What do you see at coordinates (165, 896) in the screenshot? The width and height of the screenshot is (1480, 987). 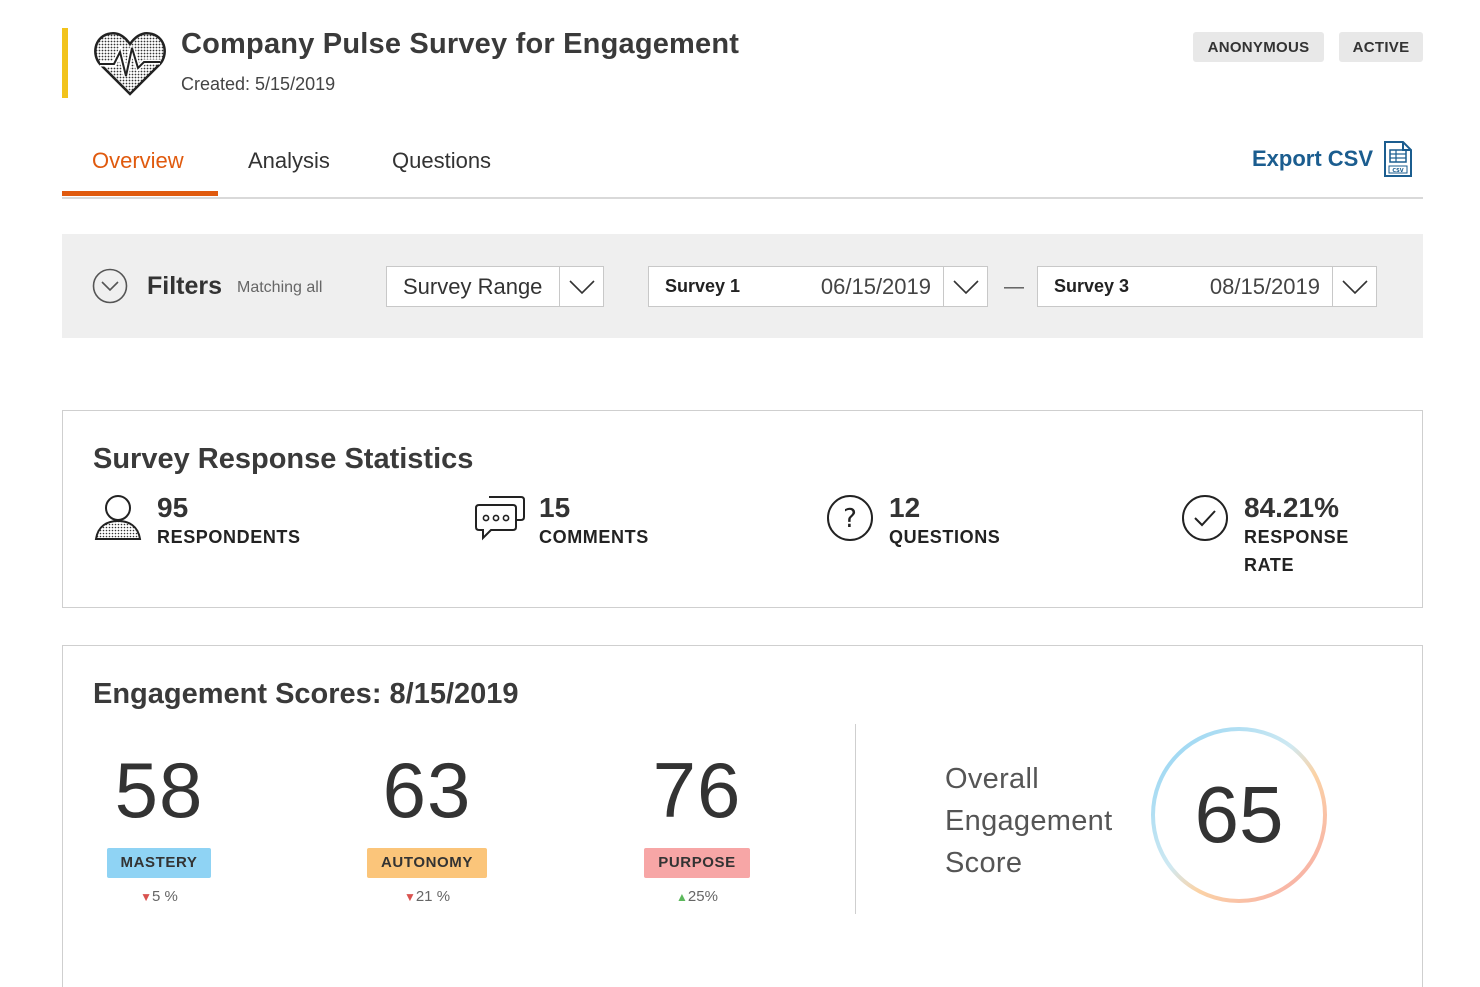 I see `mastery-change-value: 5 %` at bounding box center [165, 896].